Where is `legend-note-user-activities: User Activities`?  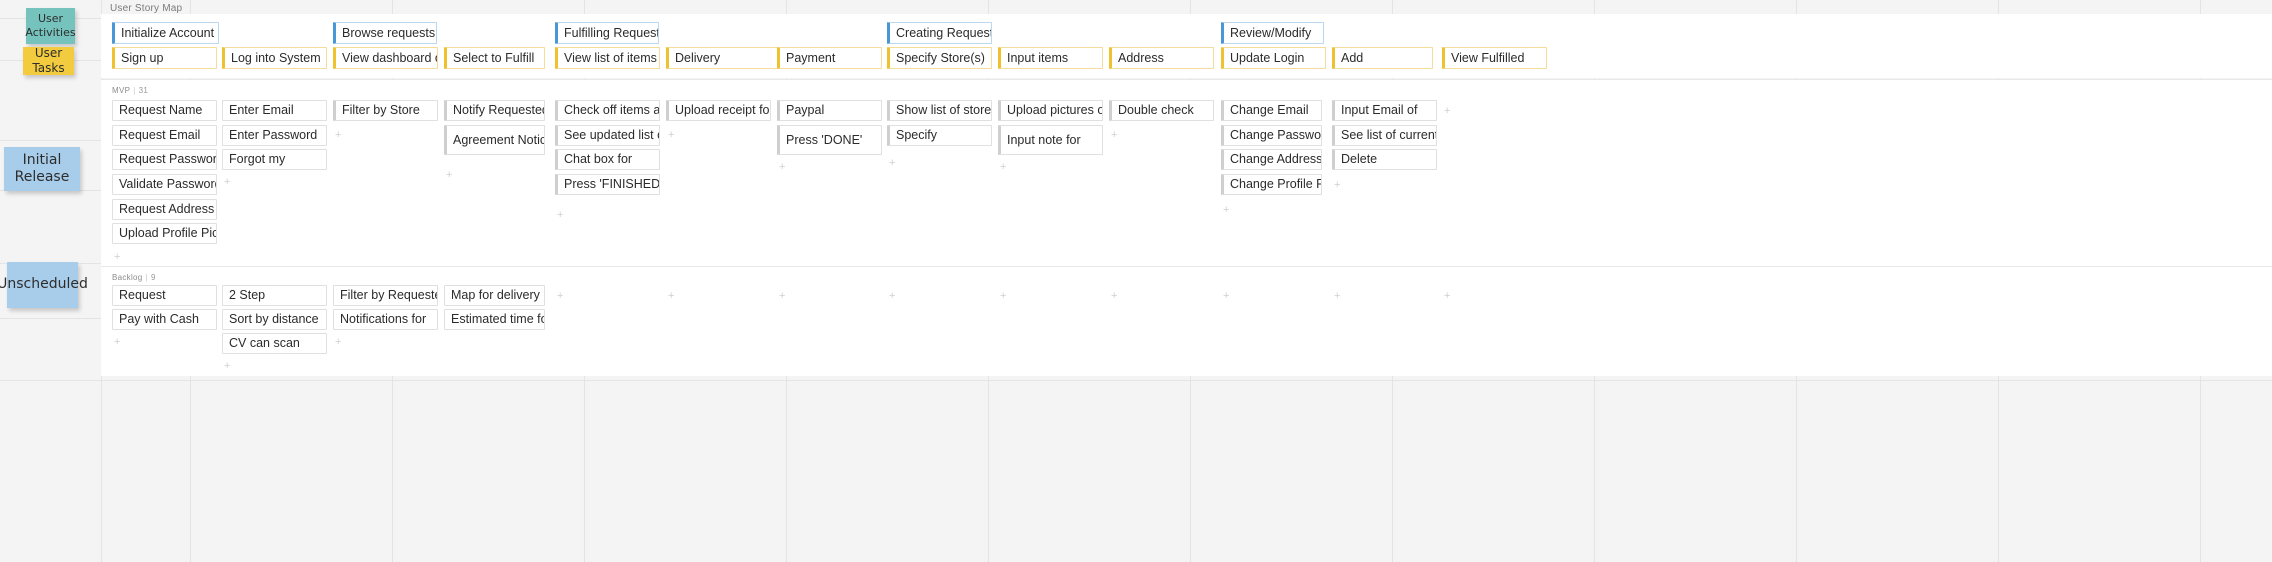
legend-note-user-activities: User Activities is located at coordinates (50, 26).